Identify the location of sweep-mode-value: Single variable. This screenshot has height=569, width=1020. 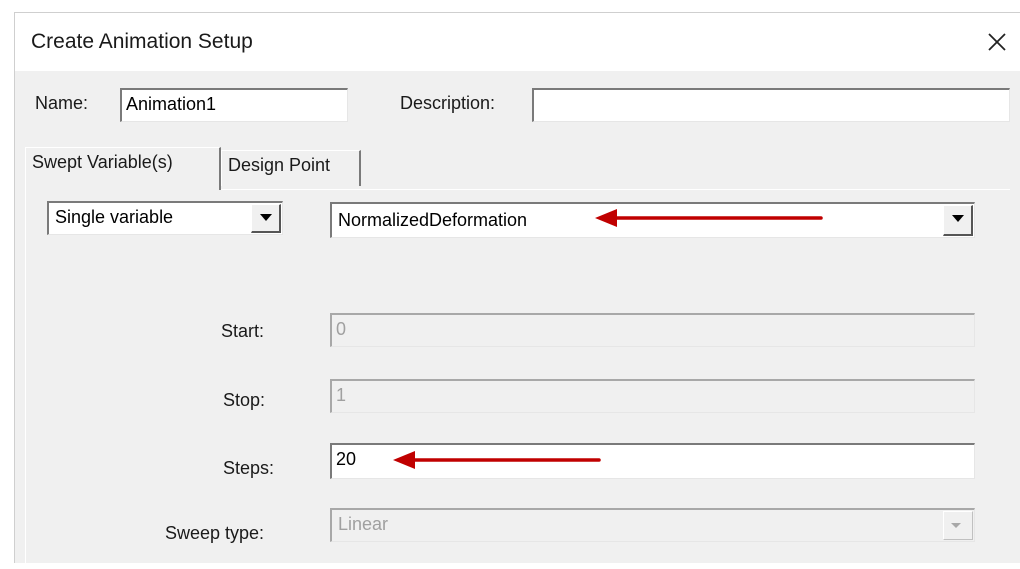
(114, 217).